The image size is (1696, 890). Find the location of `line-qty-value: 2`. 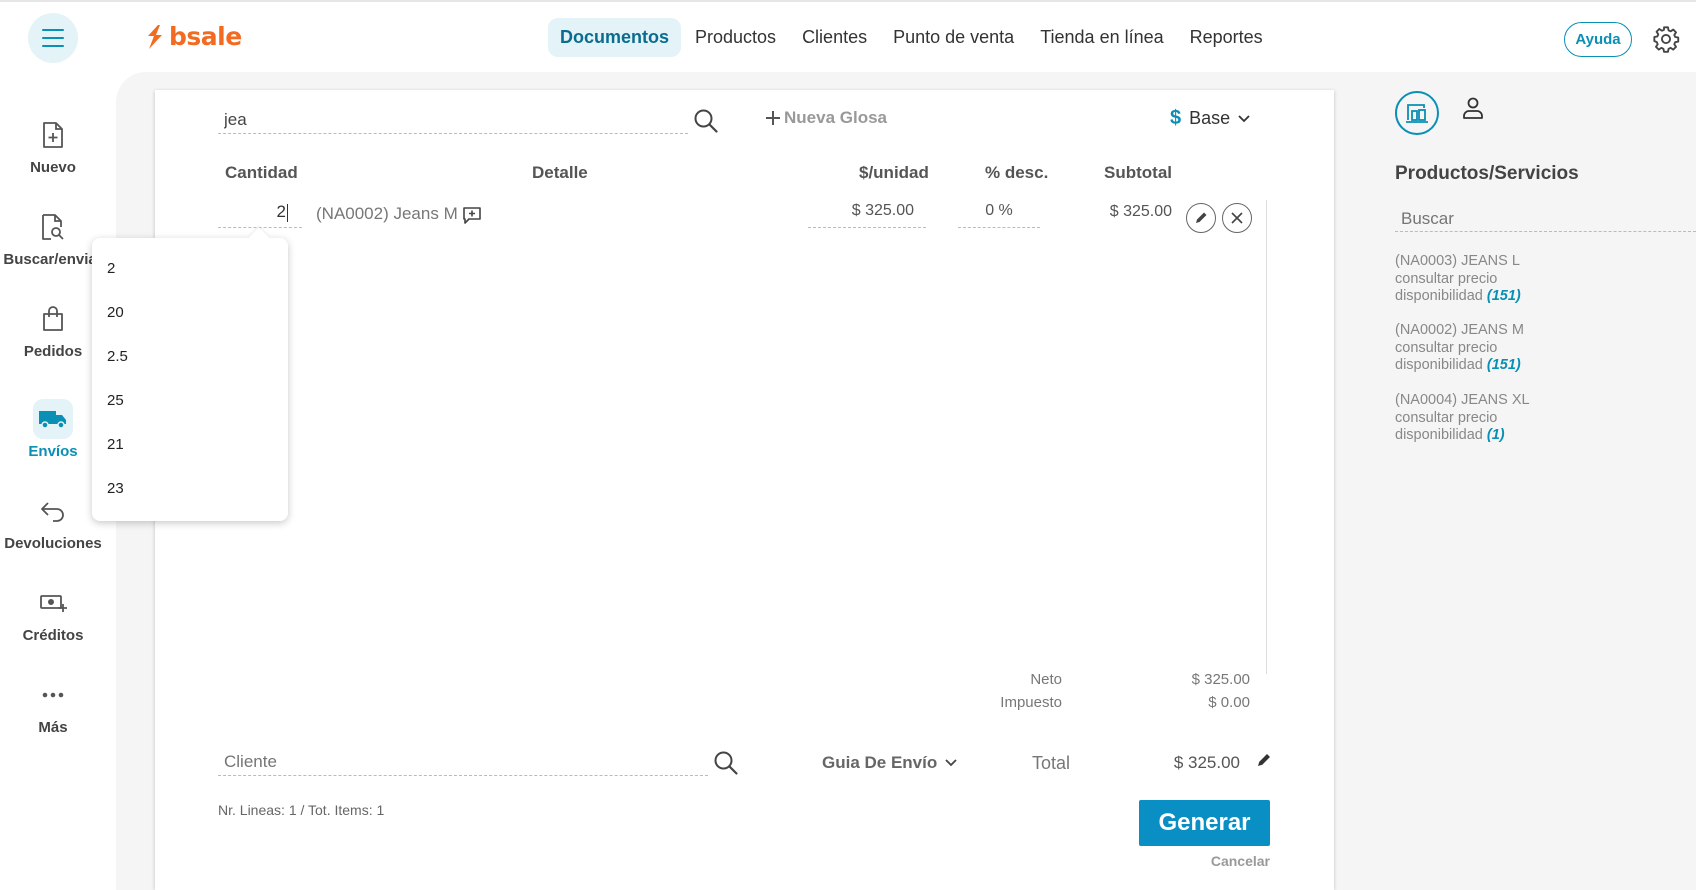

line-qty-value: 2 is located at coordinates (281, 211).